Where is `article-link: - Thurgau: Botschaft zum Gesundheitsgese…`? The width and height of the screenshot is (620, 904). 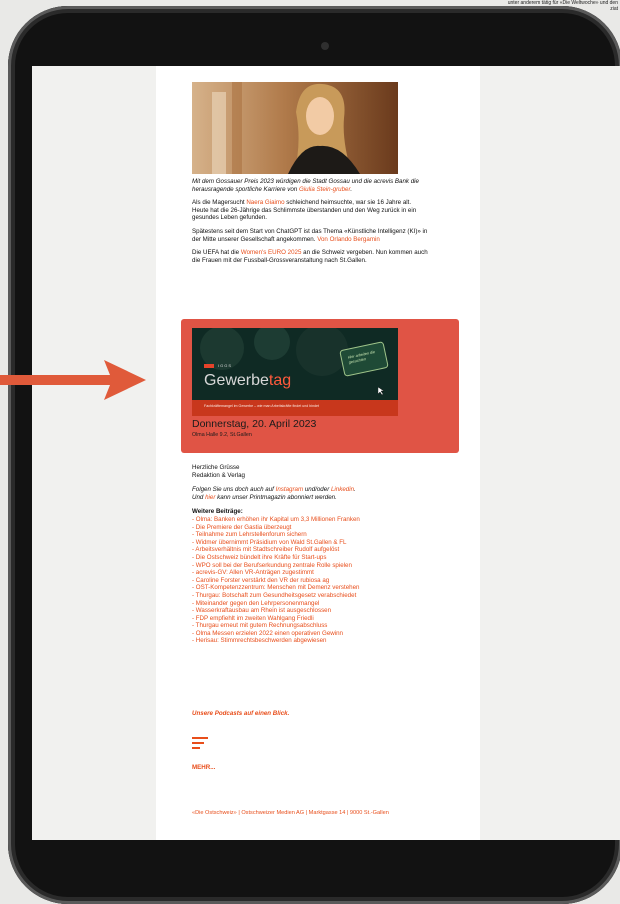
article-link: - Thurgau: Botschaft zum Gesundheitsgese… is located at coordinates (310, 596).